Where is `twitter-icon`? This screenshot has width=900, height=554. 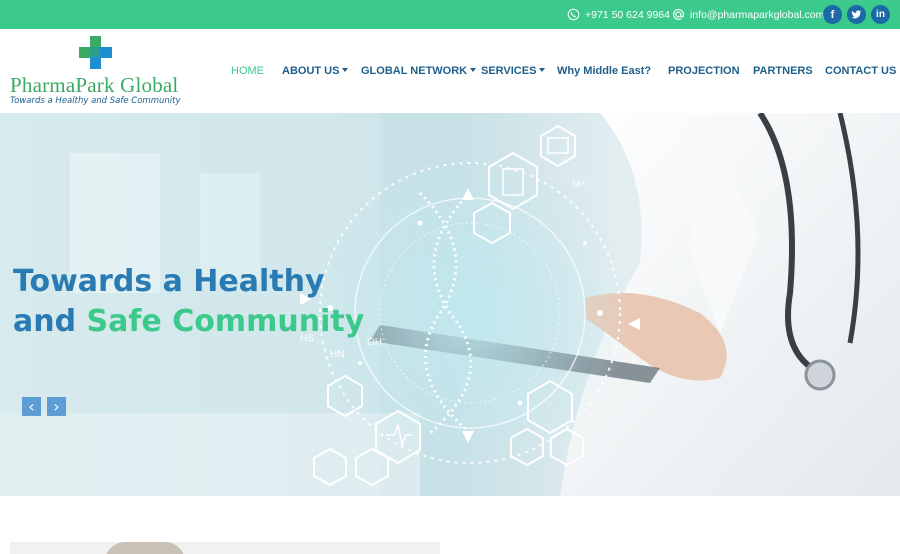 twitter-icon is located at coordinates (856, 14).